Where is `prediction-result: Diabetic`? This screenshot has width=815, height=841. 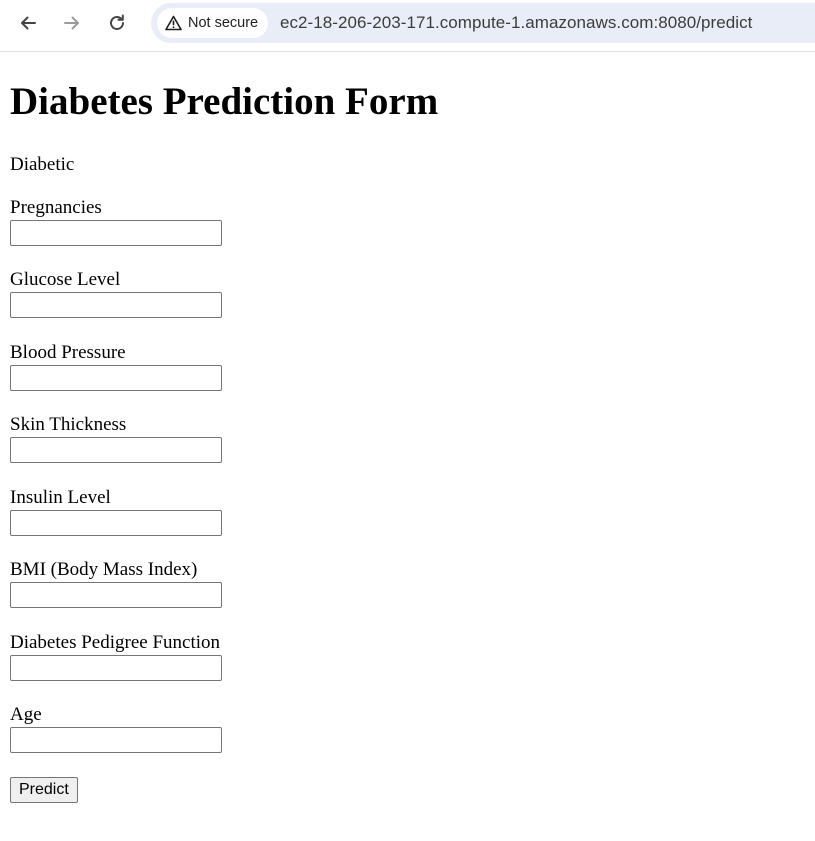 prediction-result: Diabetic is located at coordinates (42, 164).